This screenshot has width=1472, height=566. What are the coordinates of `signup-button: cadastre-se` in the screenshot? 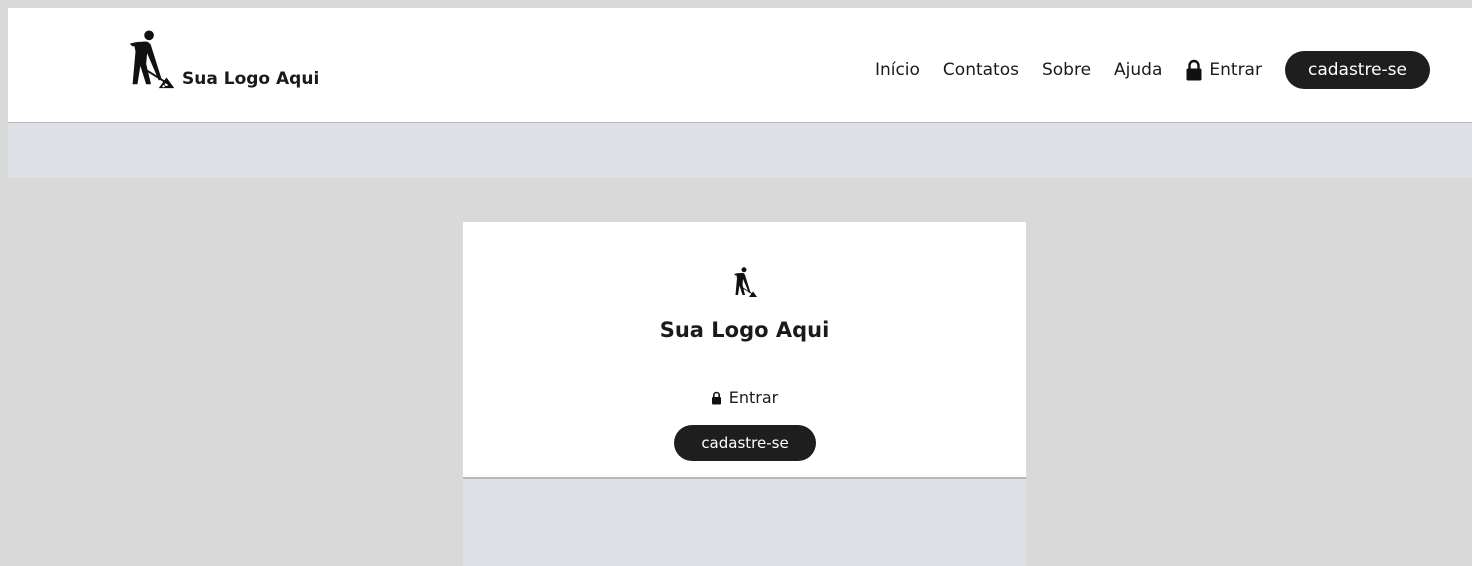 It's located at (1357, 70).